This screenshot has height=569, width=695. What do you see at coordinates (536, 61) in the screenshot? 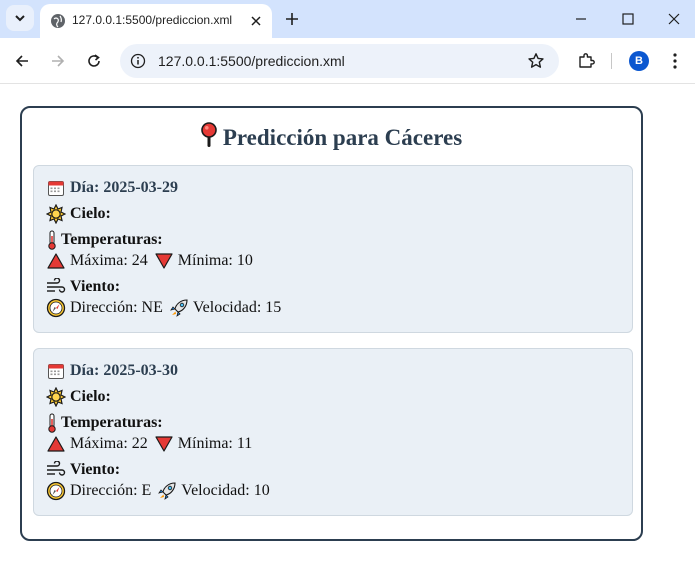
I see `bookmark-star-icon` at bounding box center [536, 61].